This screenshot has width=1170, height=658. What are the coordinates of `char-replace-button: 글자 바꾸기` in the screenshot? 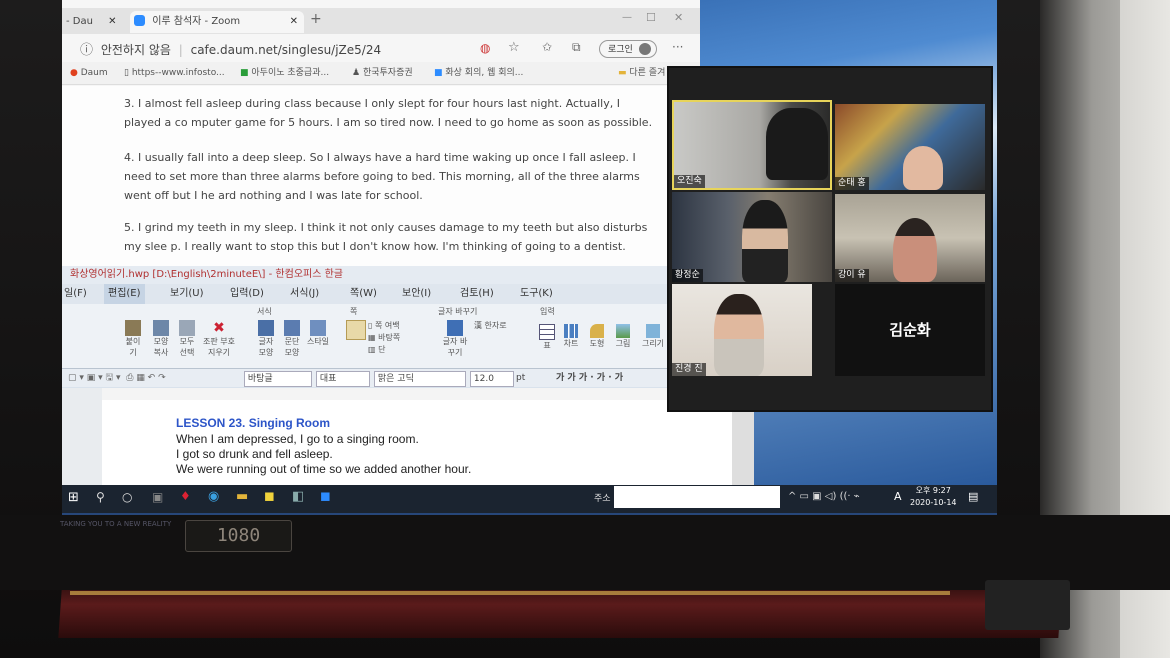 It's located at (455, 339).